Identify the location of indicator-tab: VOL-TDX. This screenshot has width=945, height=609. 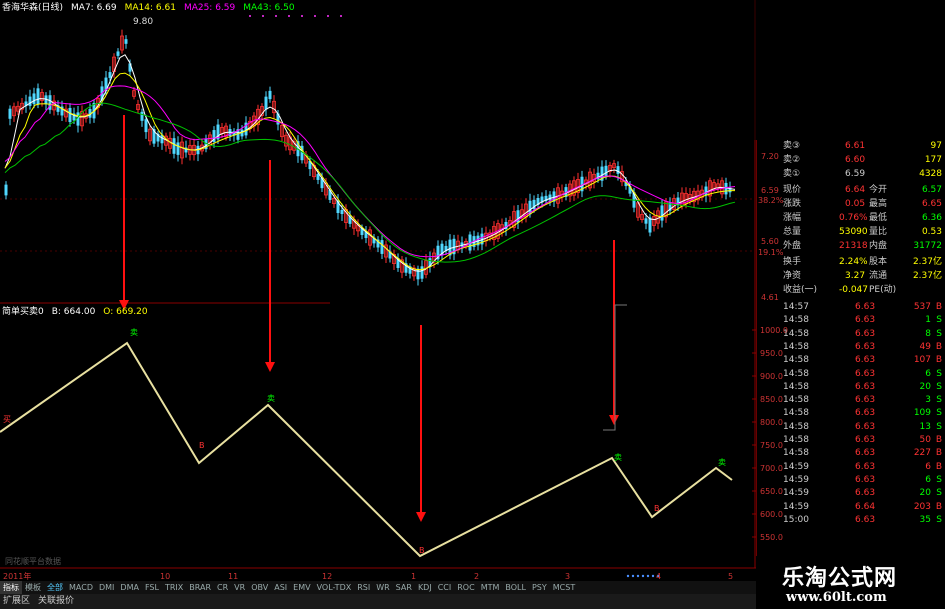
(334, 587).